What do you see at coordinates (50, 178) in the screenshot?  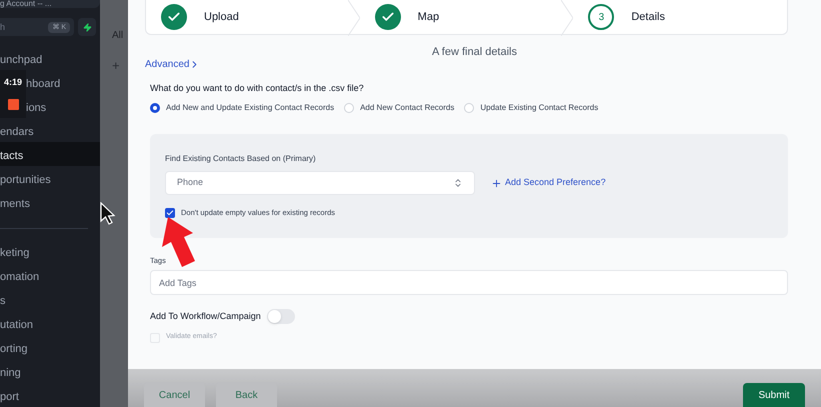 I see `sidebar-item: portunities` at bounding box center [50, 178].